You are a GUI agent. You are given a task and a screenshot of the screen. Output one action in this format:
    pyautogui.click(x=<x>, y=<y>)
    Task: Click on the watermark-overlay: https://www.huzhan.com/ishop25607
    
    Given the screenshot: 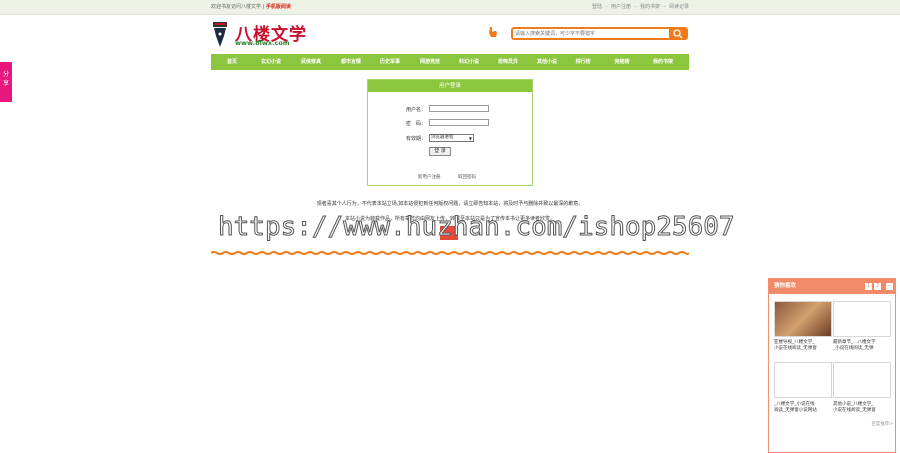 What is the action you would take?
    pyautogui.click(x=477, y=227)
    